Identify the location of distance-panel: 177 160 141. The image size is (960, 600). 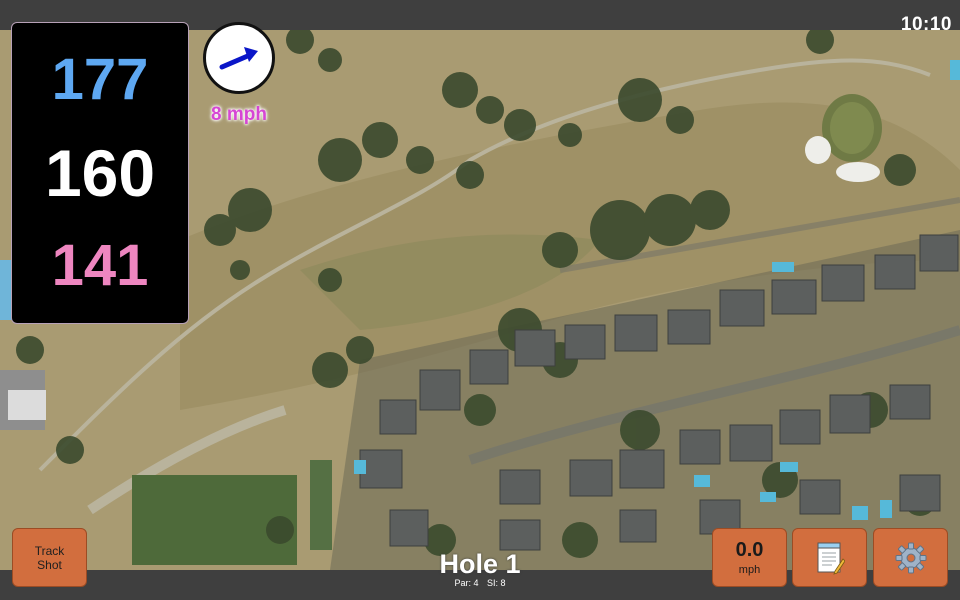
(100, 173).